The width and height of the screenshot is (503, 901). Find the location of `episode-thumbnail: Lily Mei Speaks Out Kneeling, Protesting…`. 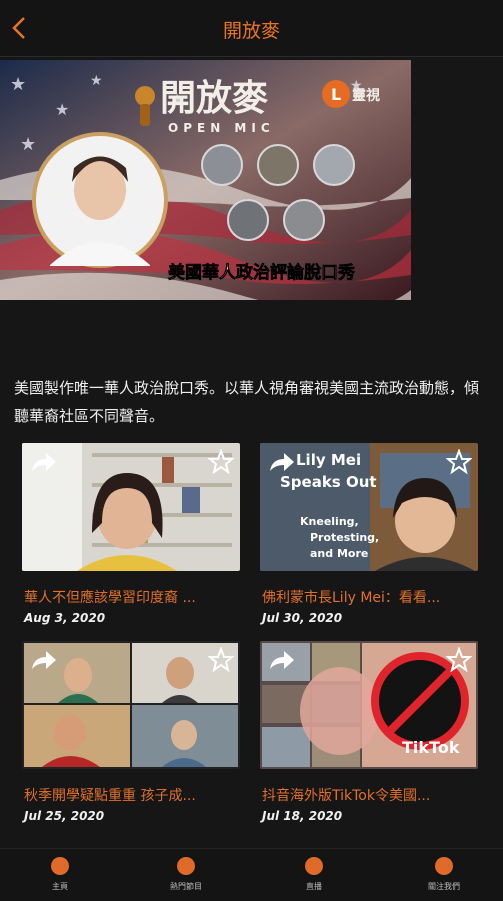

episode-thumbnail: Lily Mei Speaks Out Kneeling, Protesting… is located at coordinates (369, 507).